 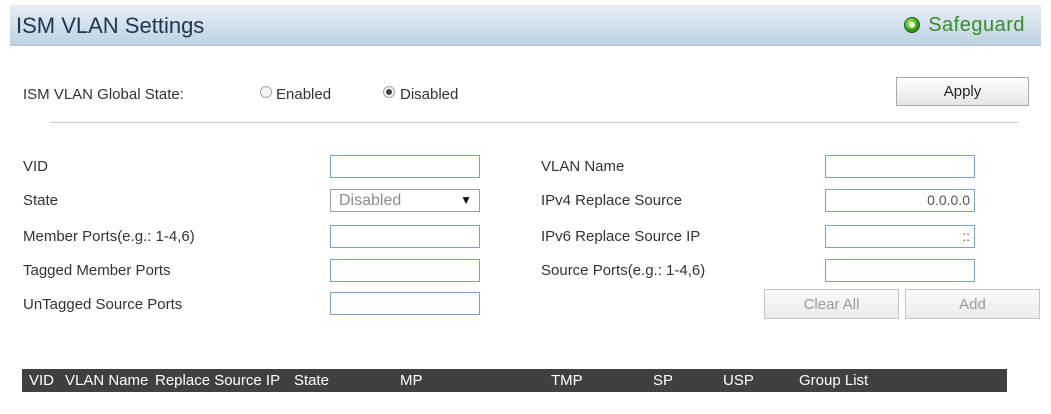 What do you see at coordinates (389, 92) in the screenshot?
I see `radio-disabled` at bounding box center [389, 92].